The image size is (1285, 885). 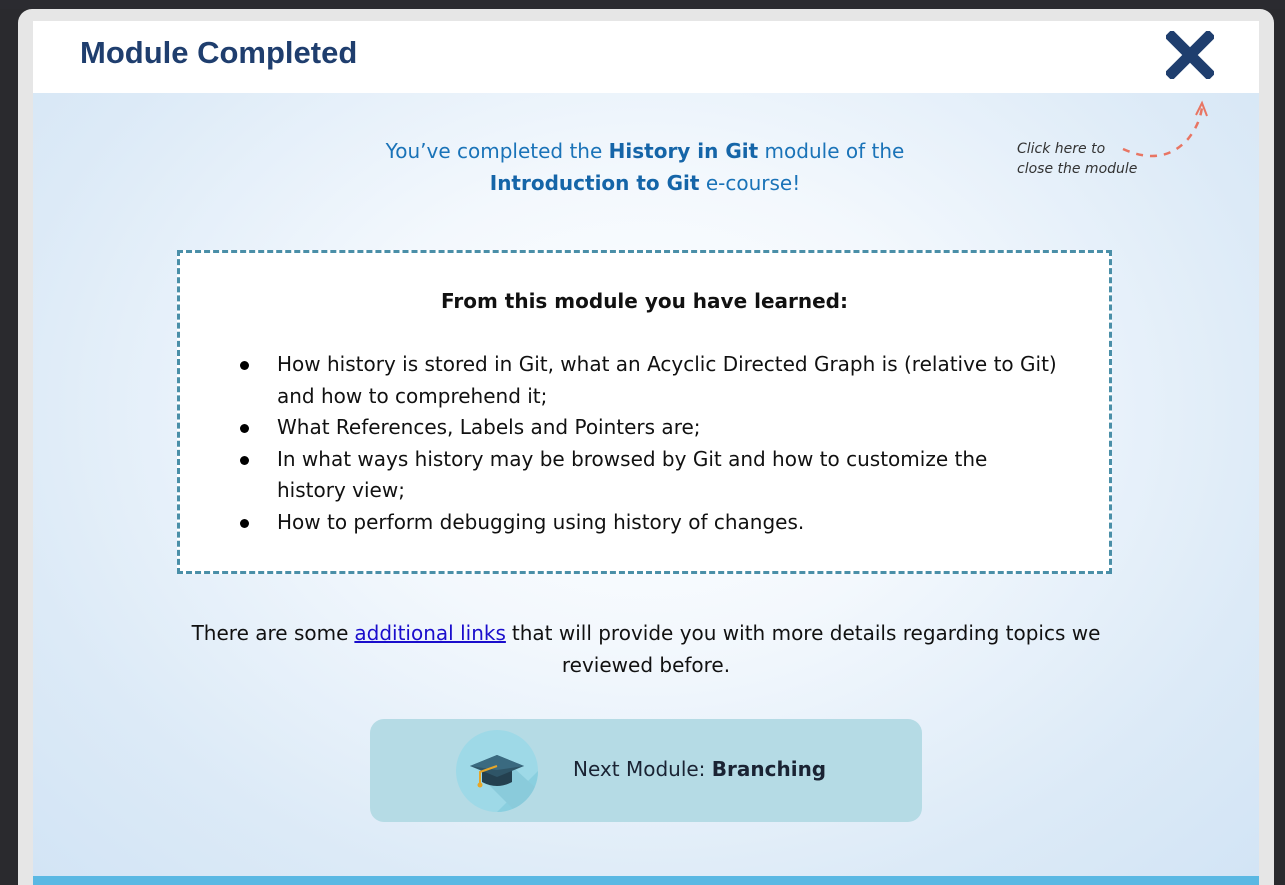 I want to click on course-name: Introduction to Git, so click(x=594, y=183).